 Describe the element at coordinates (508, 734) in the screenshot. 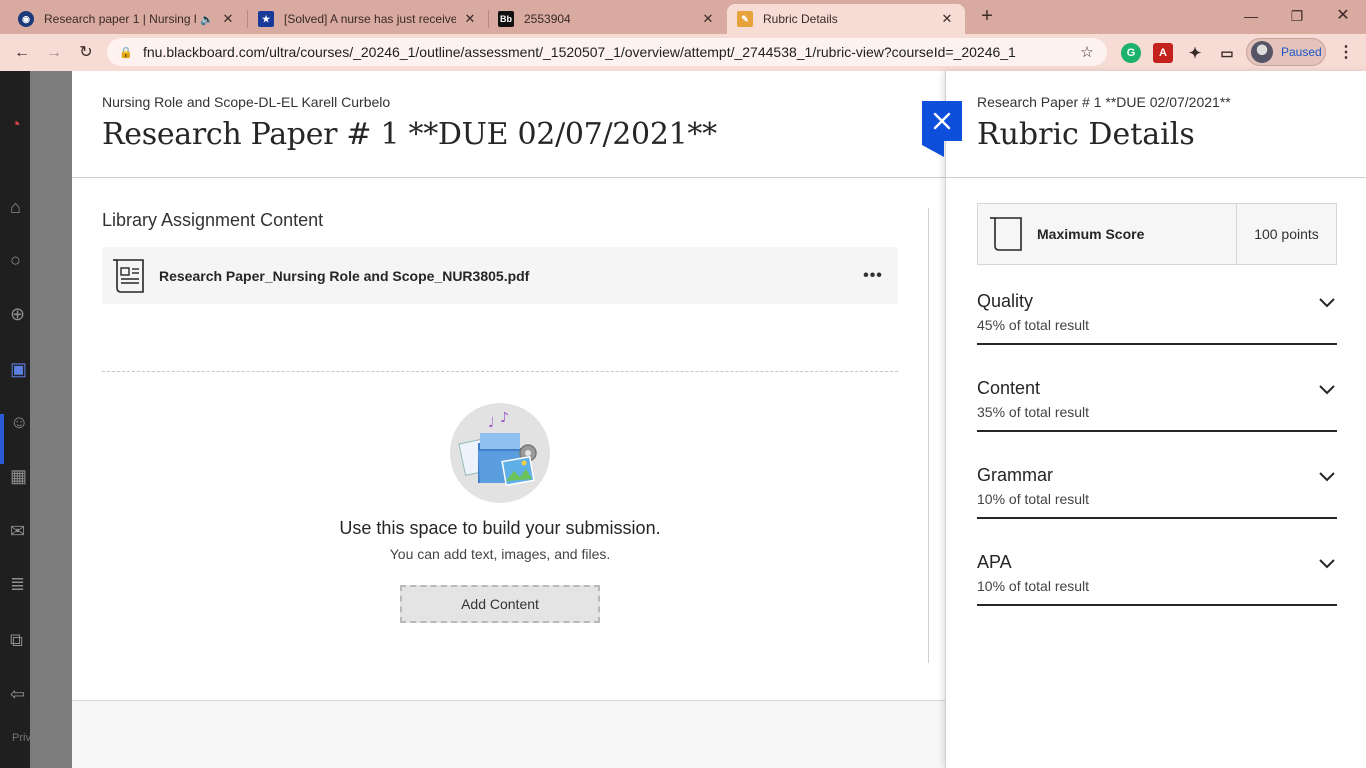

I see `footer-area` at that location.